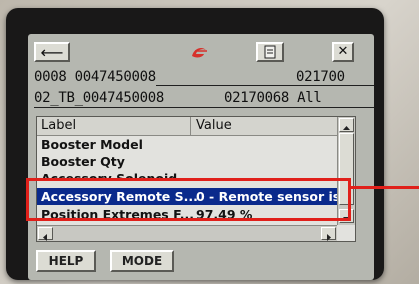 The width and height of the screenshot is (419, 284). I want to click on scroll-down-button, so click(346, 216).